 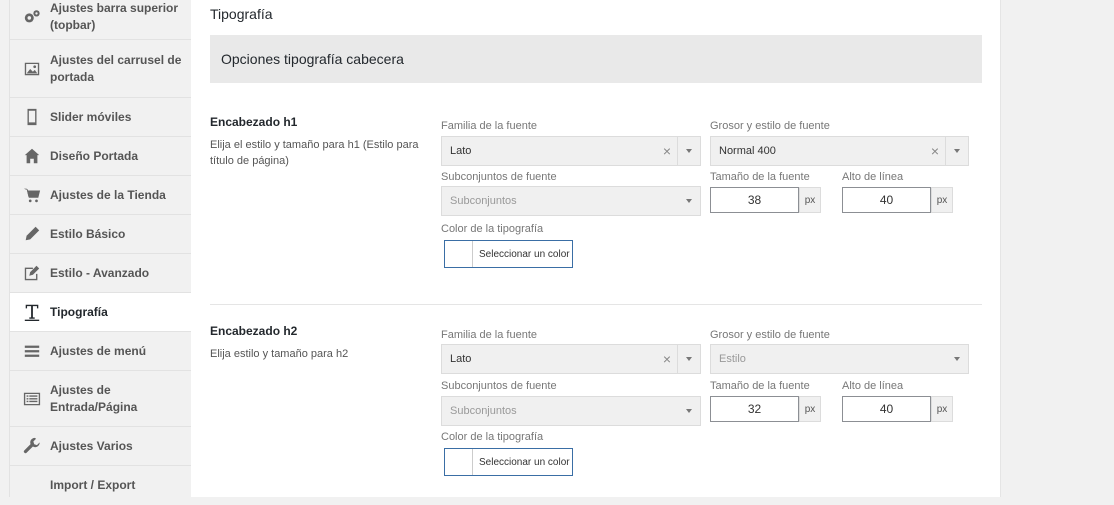 What do you see at coordinates (91, 445) in the screenshot?
I see `sidebar-item-label: Ajustes Varios` at bounding box center [91, 445].